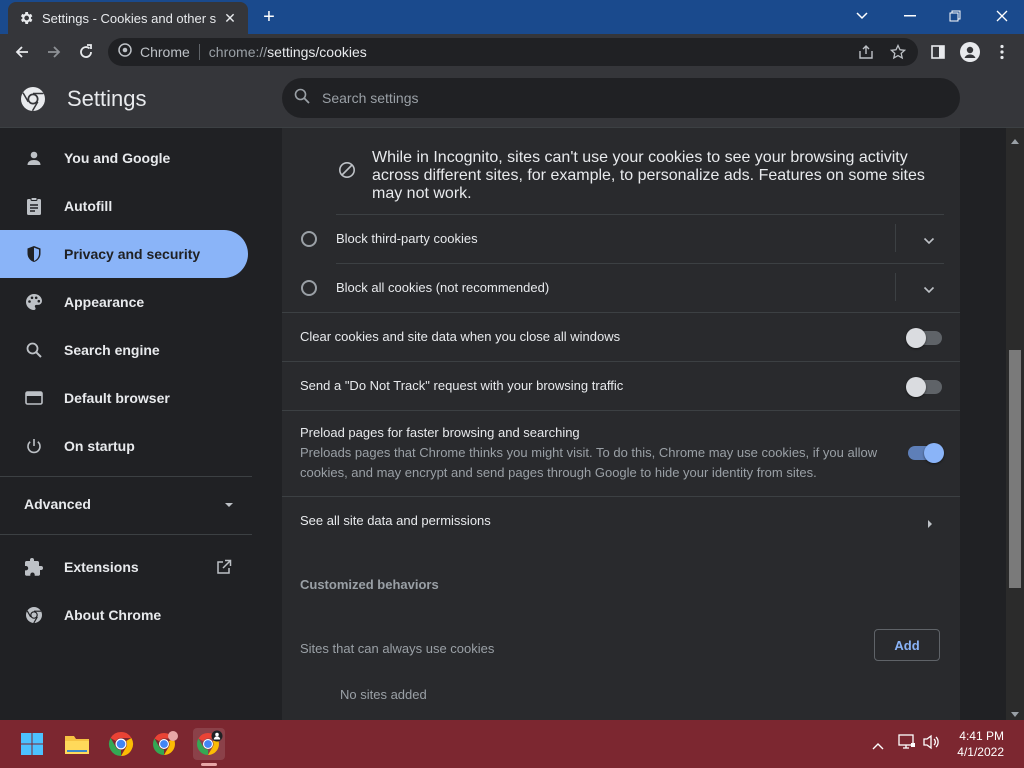 The height and width of the screenshot is (768, 1024). What do you see at coordinates (938, 52) in the screenshot?
I see `side-panel-icon` at bounding box center [938, 52].